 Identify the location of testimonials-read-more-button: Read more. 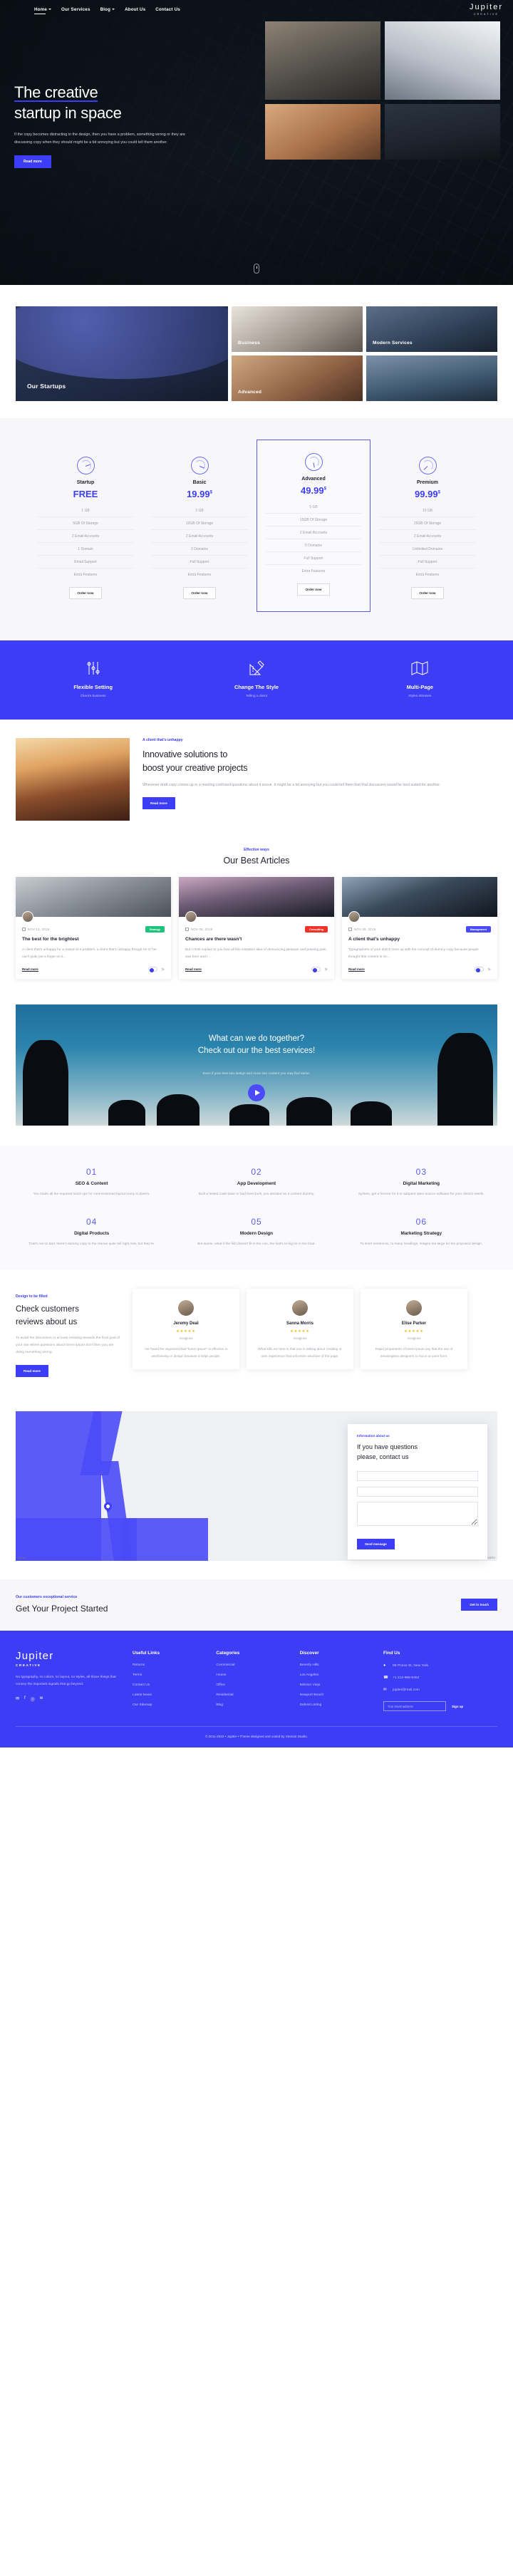
(32, 1371).